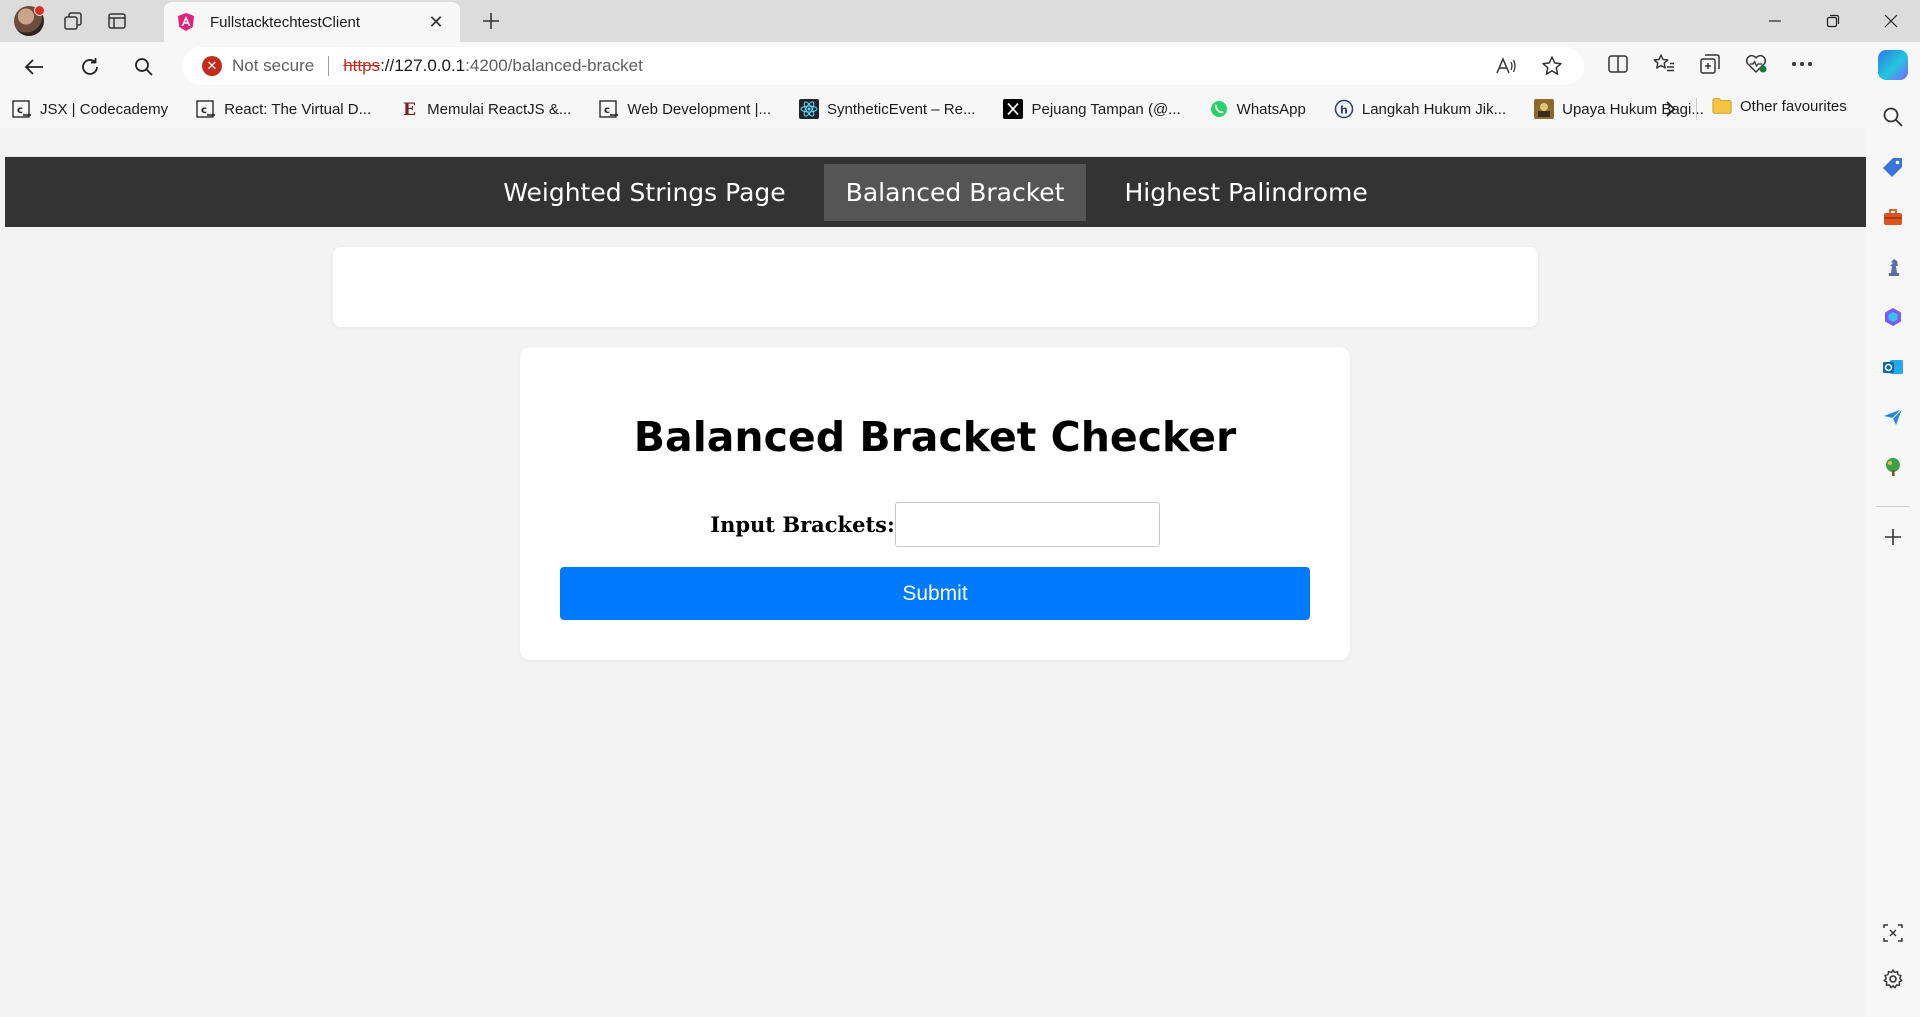  I want to click on nav-link-highest-palindrome: Highest Palindrome, so click(1245, 192).